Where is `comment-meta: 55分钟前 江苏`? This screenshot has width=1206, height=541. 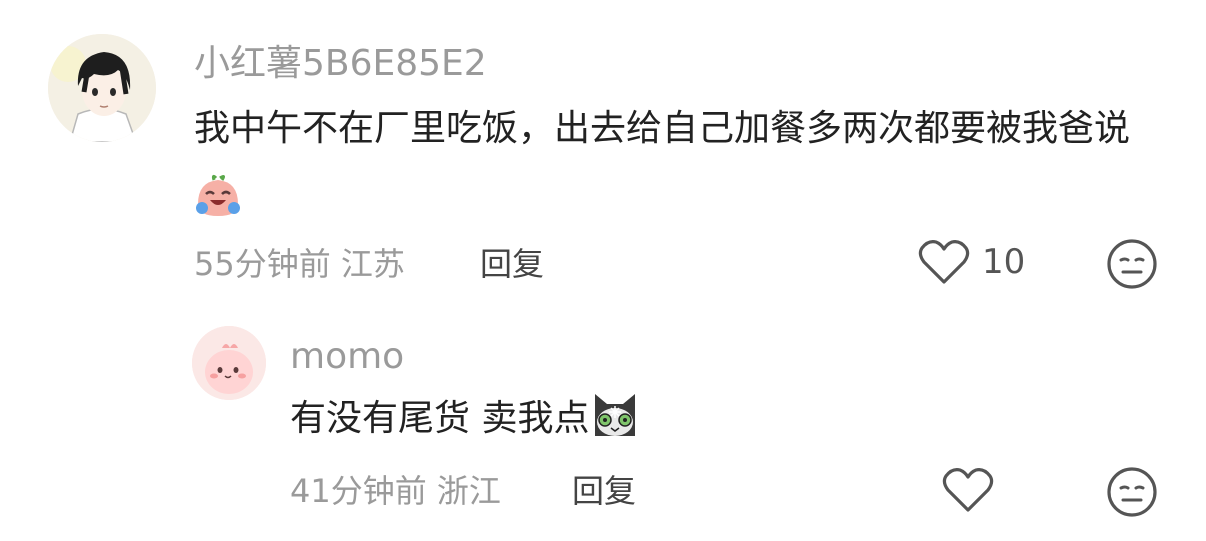 comment-meta: 55分钟前 江苏 is located at coordinates (299, 264).